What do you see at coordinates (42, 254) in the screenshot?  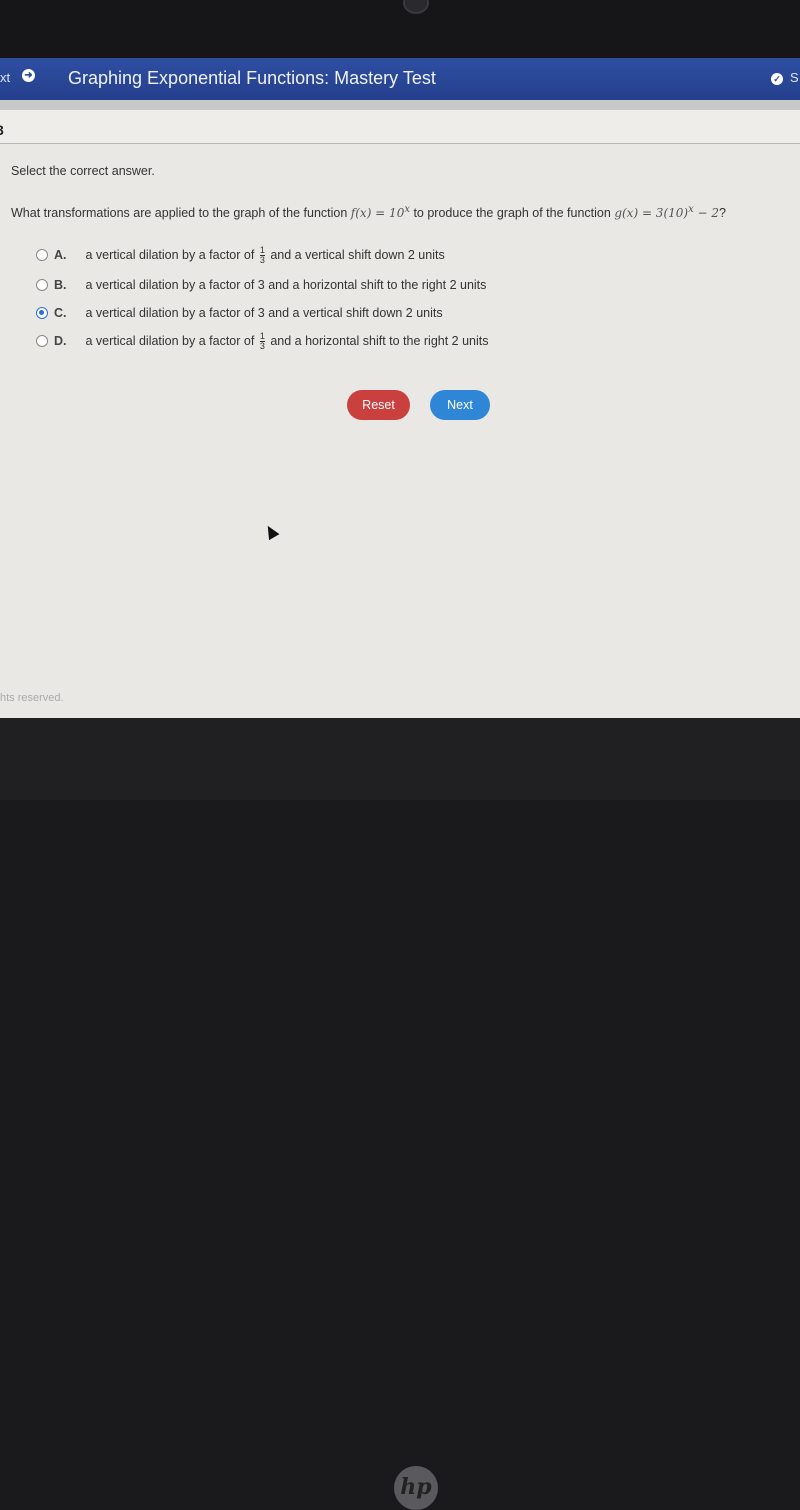 I see `radio-a` at bounding box center [42, 254].